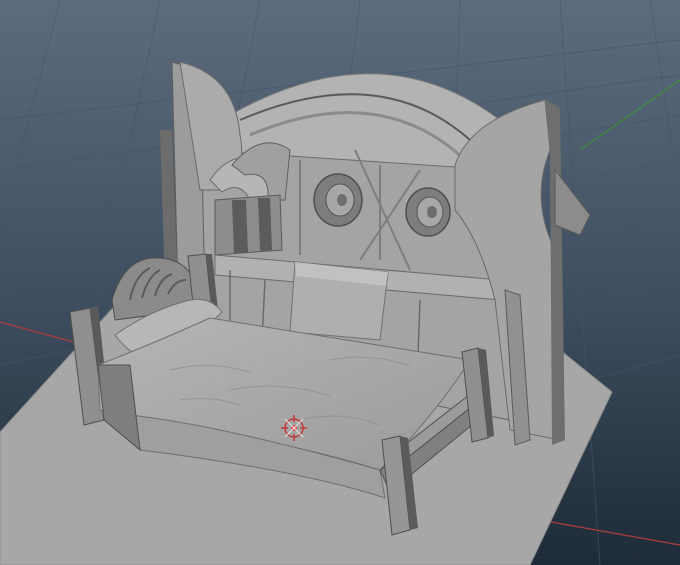 This screenshot has width=680, height=565. Describe the element at coordinates (338, 200) in the screenshot. I see `emblem-left` at that location.